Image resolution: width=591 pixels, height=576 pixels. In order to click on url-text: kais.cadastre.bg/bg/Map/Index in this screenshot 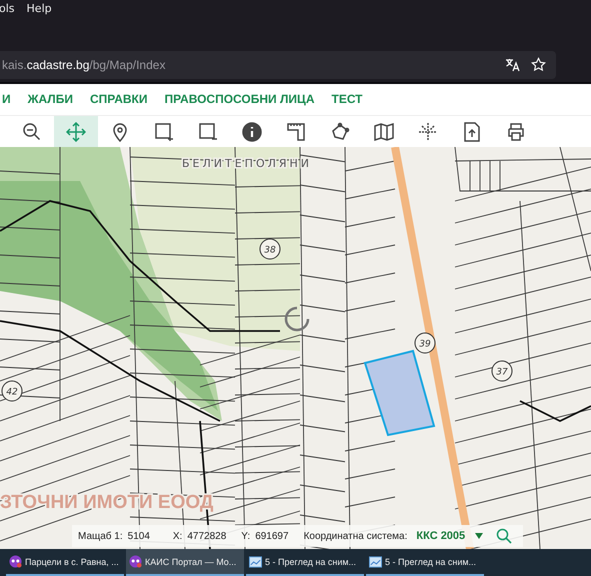, I will do `click(84, 65)`.